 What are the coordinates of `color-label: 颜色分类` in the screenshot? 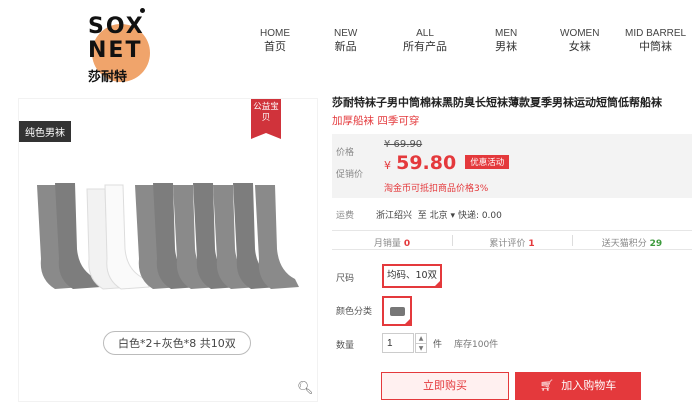 It's located at (354, 312).